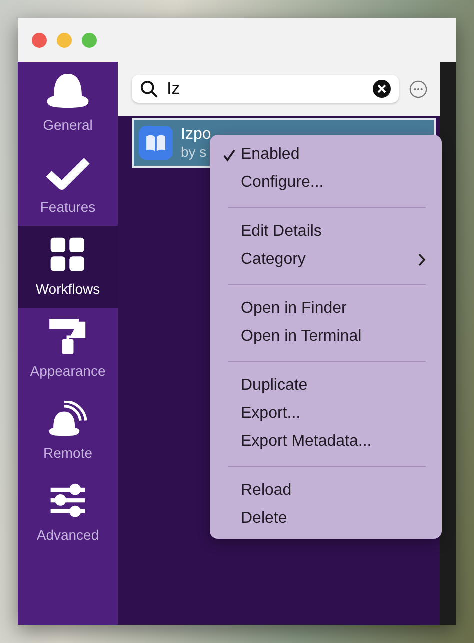 This screenshot has width=474, height=643. What do you see at coordinates (196, 135) in the screenshot?
I see `workflow-title: Izpo` at bounding box center [196, 135].